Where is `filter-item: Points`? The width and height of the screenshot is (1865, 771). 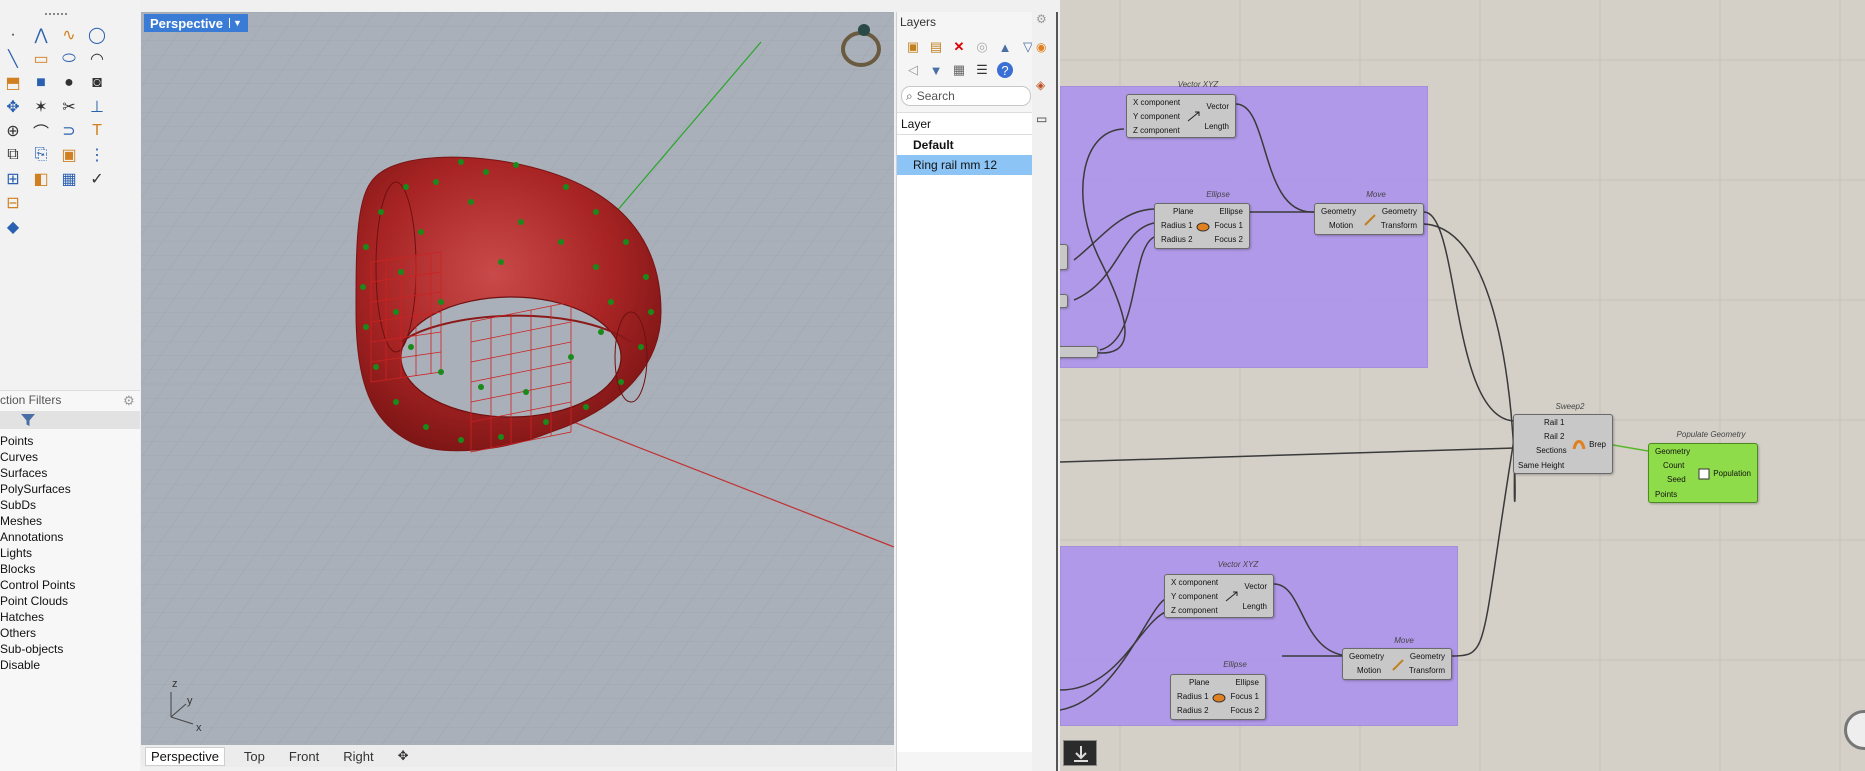
filter-item: Points is located at coordinates (37, 441).